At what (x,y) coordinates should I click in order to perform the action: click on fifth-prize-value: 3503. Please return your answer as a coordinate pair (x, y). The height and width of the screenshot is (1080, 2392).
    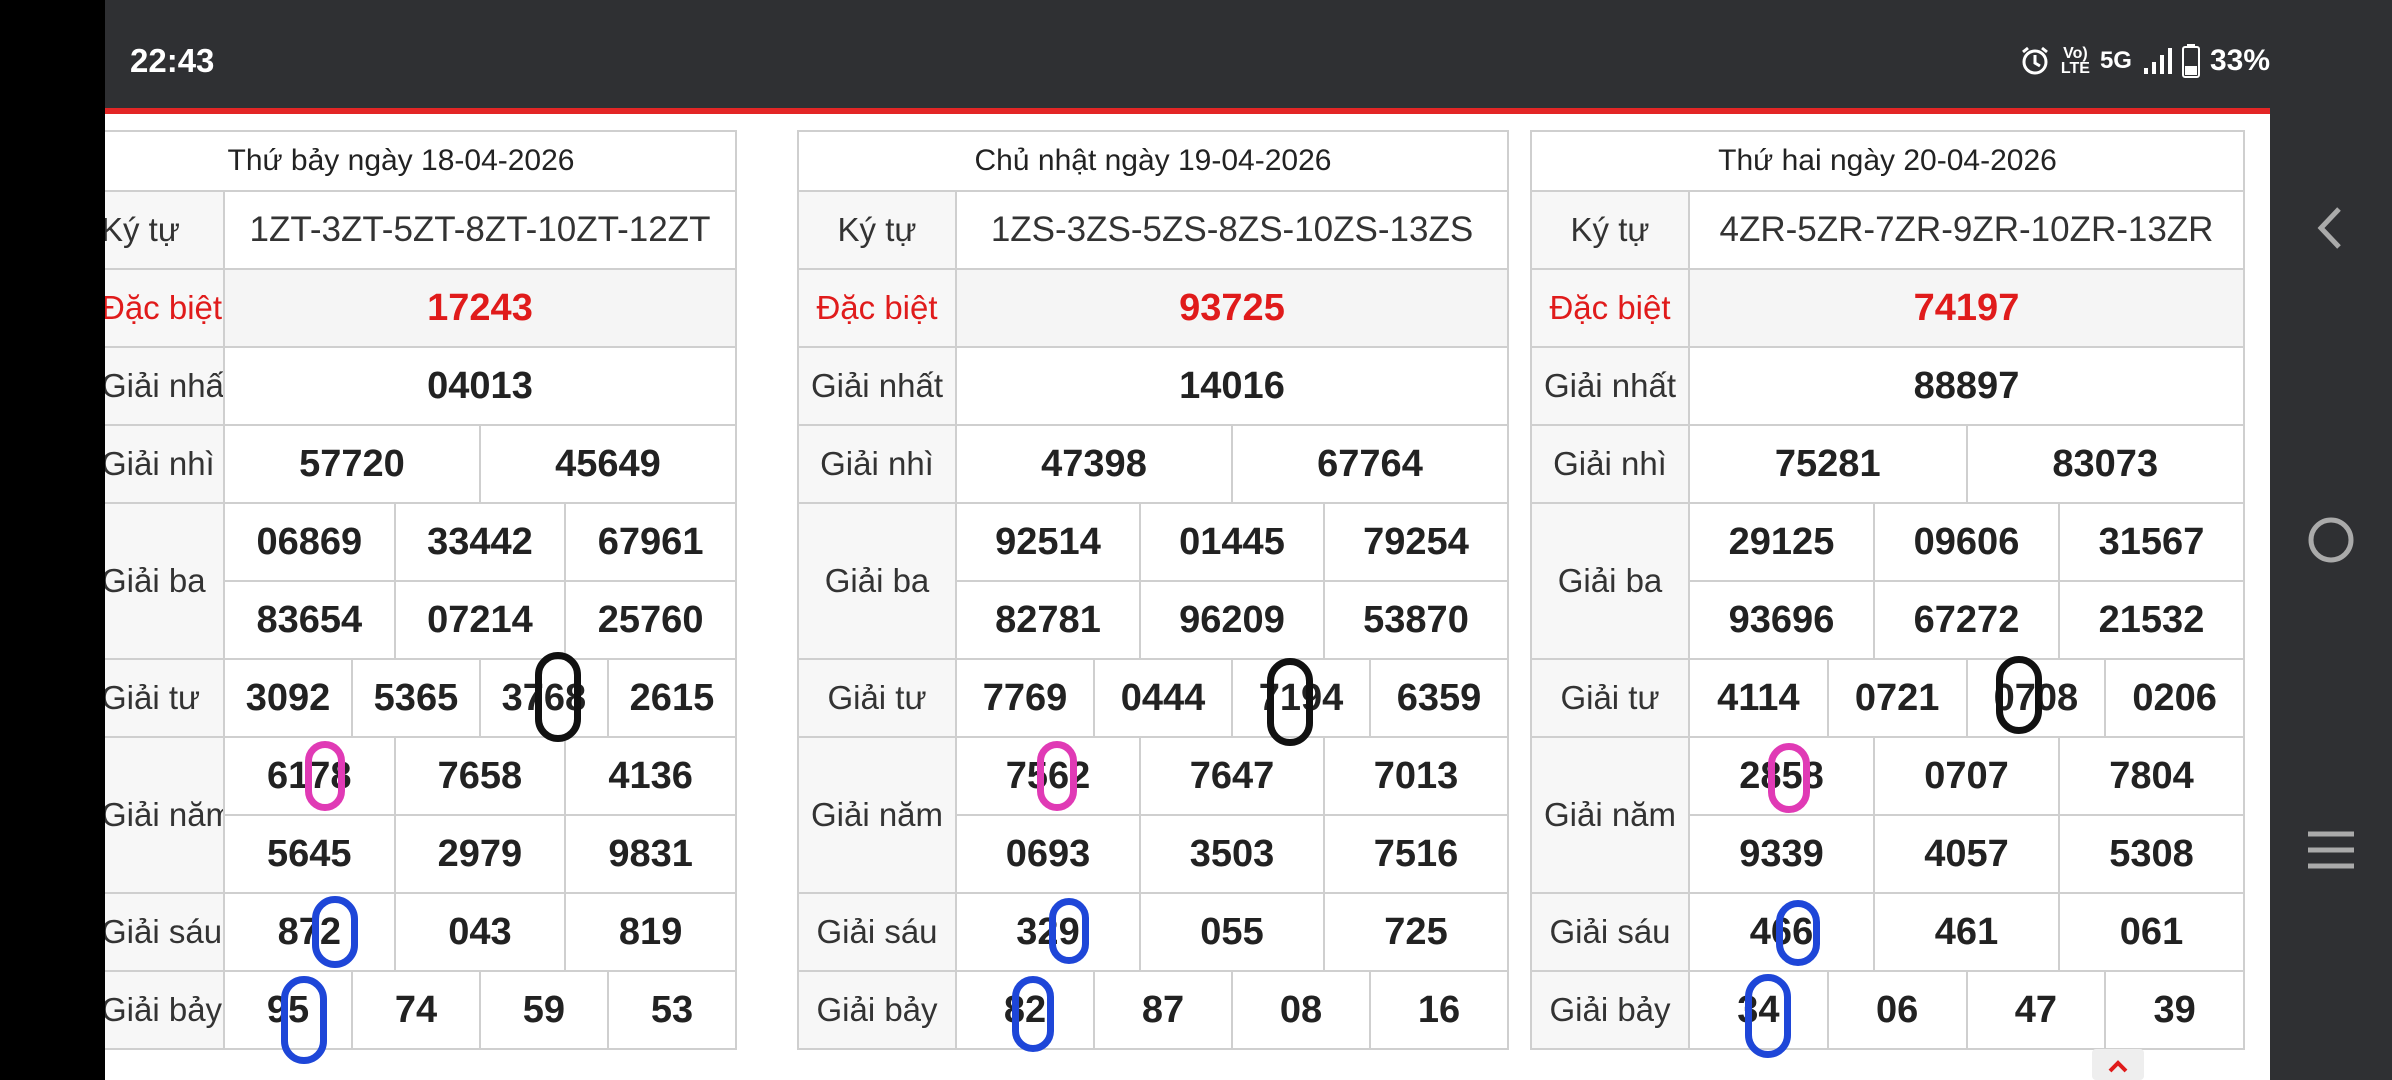
    Looking at the image, I should click on (1232, 854).